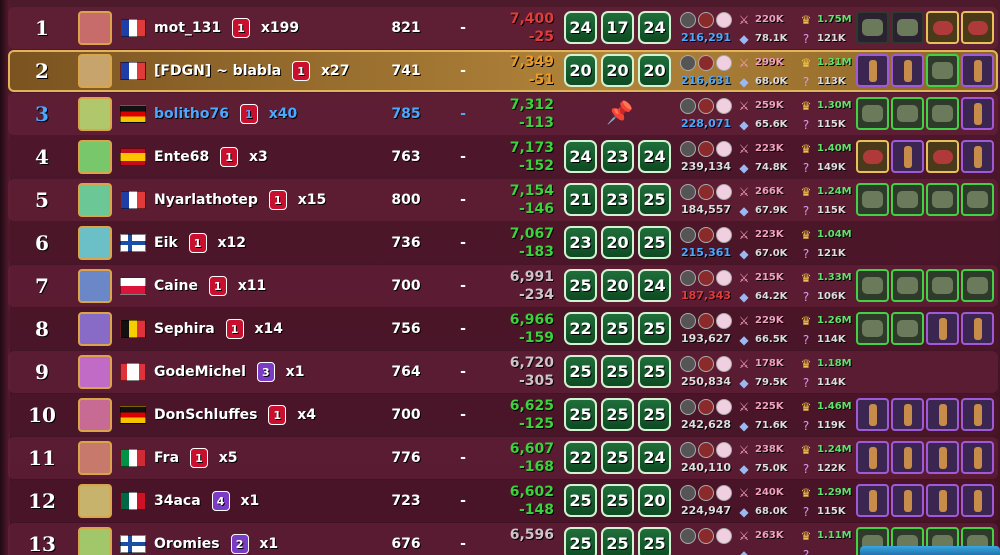 The image size is (1000, 555). I want to click on player-name-cell: [FDGN] ~ blabla 1 x27, so click(251, 71).